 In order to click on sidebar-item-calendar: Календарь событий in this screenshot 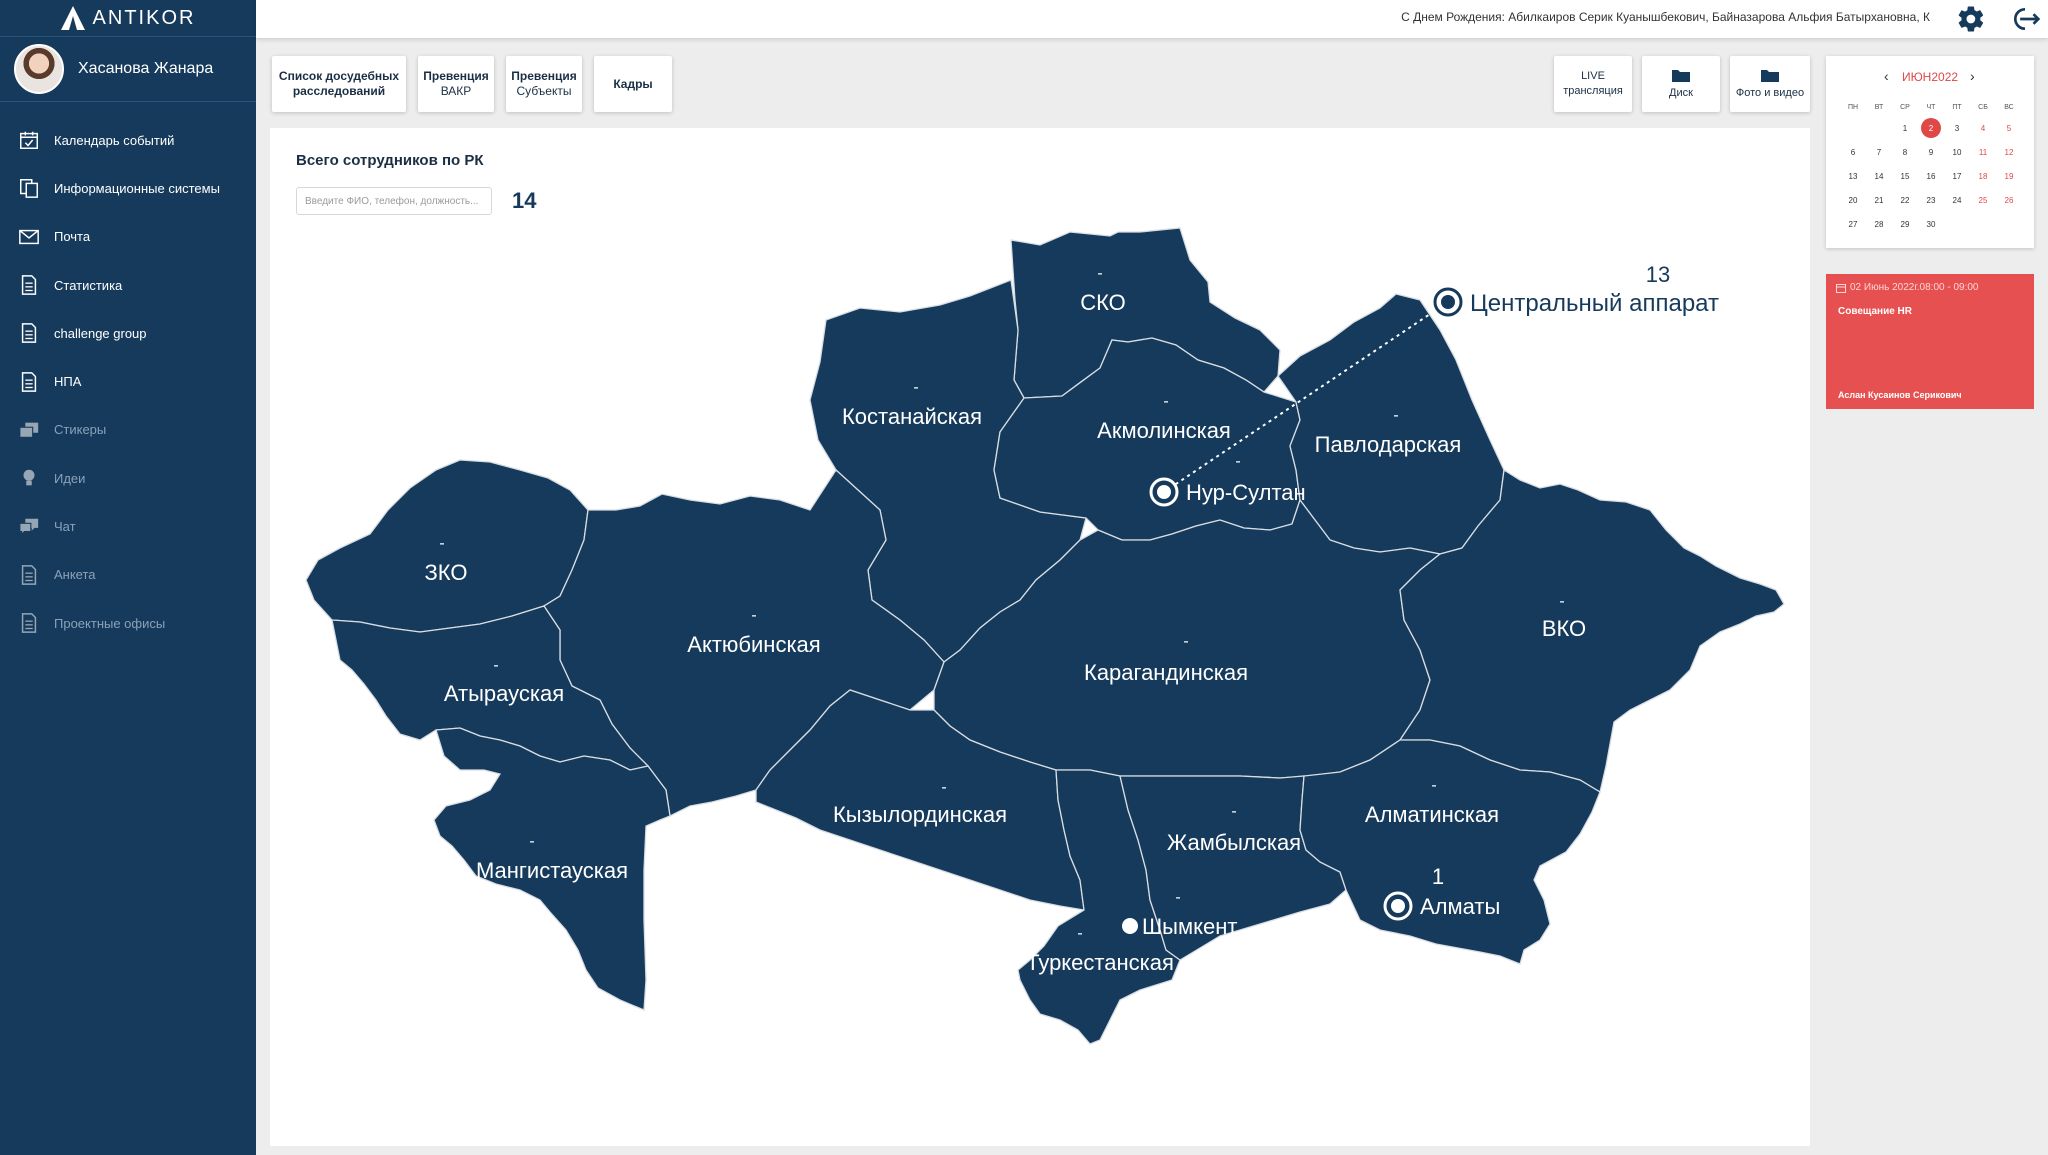, I will do `click(128, 140)`.